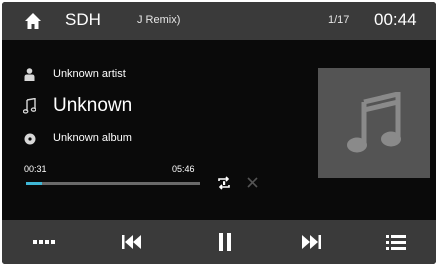  I want to click on playlist-icon, so click(396, 242).